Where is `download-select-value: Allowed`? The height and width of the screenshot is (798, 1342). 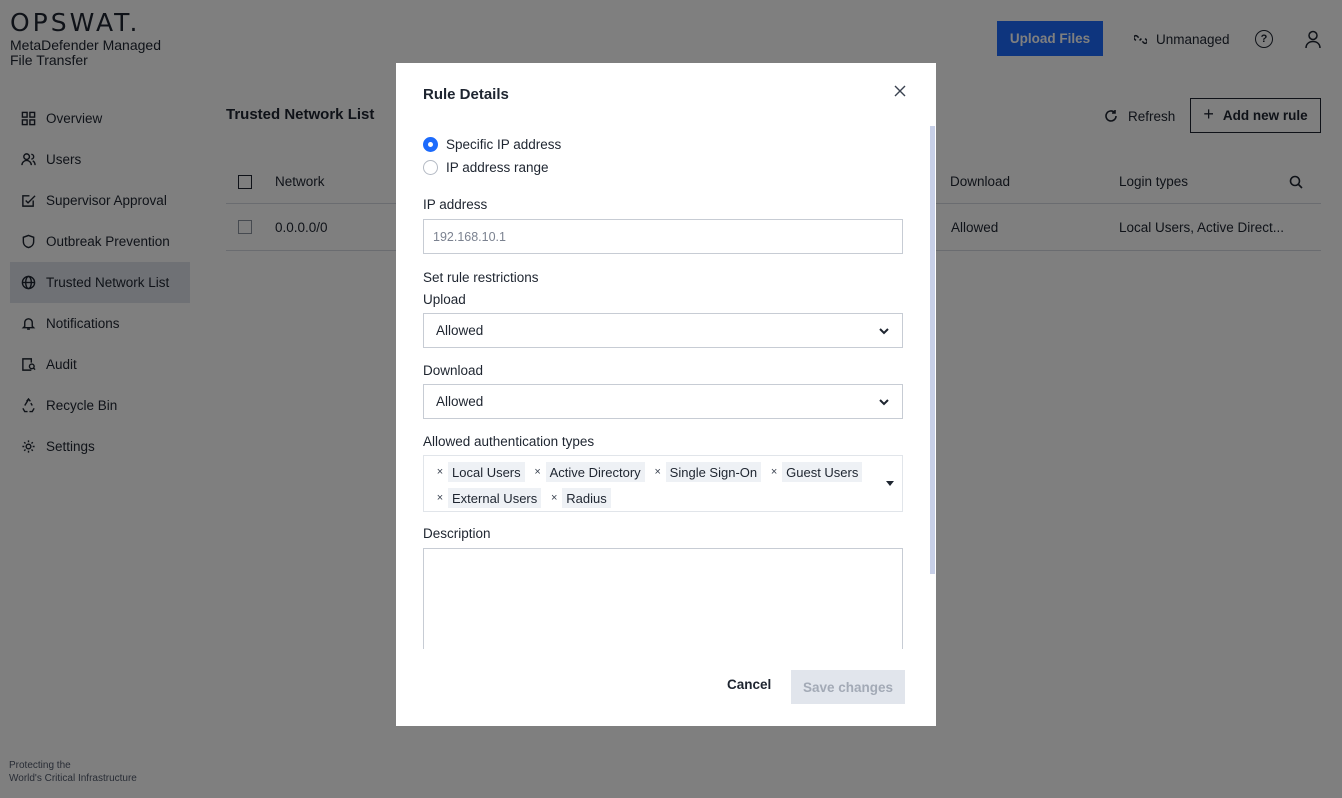
download-select-value: Allowed is located at coordinates (460, 401).